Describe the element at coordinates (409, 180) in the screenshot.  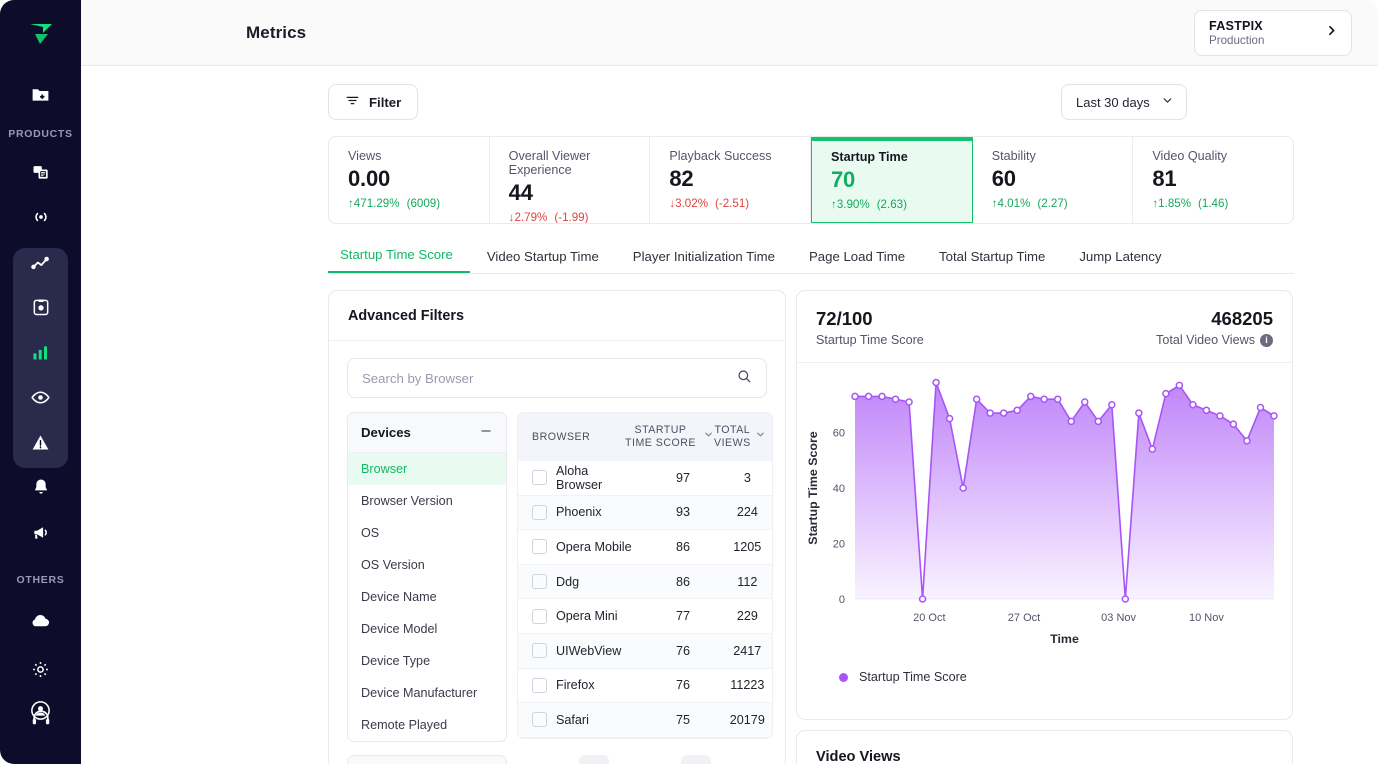
I see `kpi-card-views: Views 0.00 ↑471.29% (6009)` at that location.